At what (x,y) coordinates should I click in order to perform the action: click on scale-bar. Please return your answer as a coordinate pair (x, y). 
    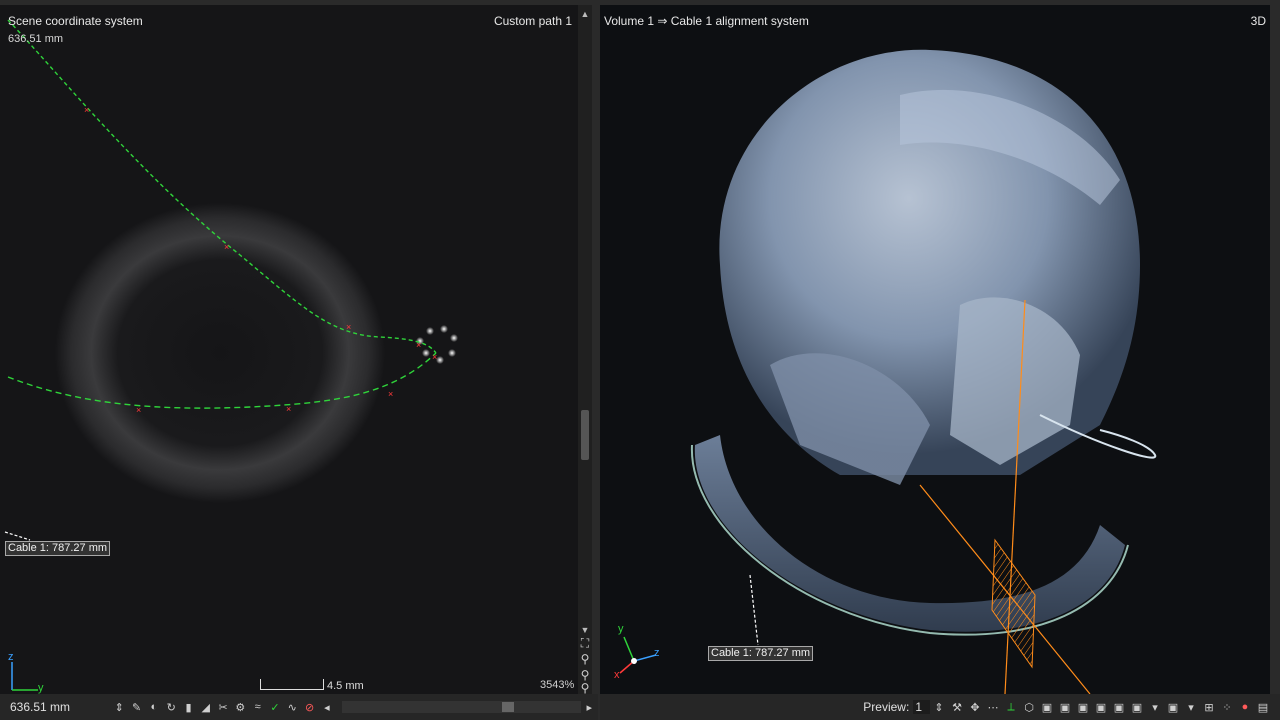
    Looking at the image, I should click on (292, 684).